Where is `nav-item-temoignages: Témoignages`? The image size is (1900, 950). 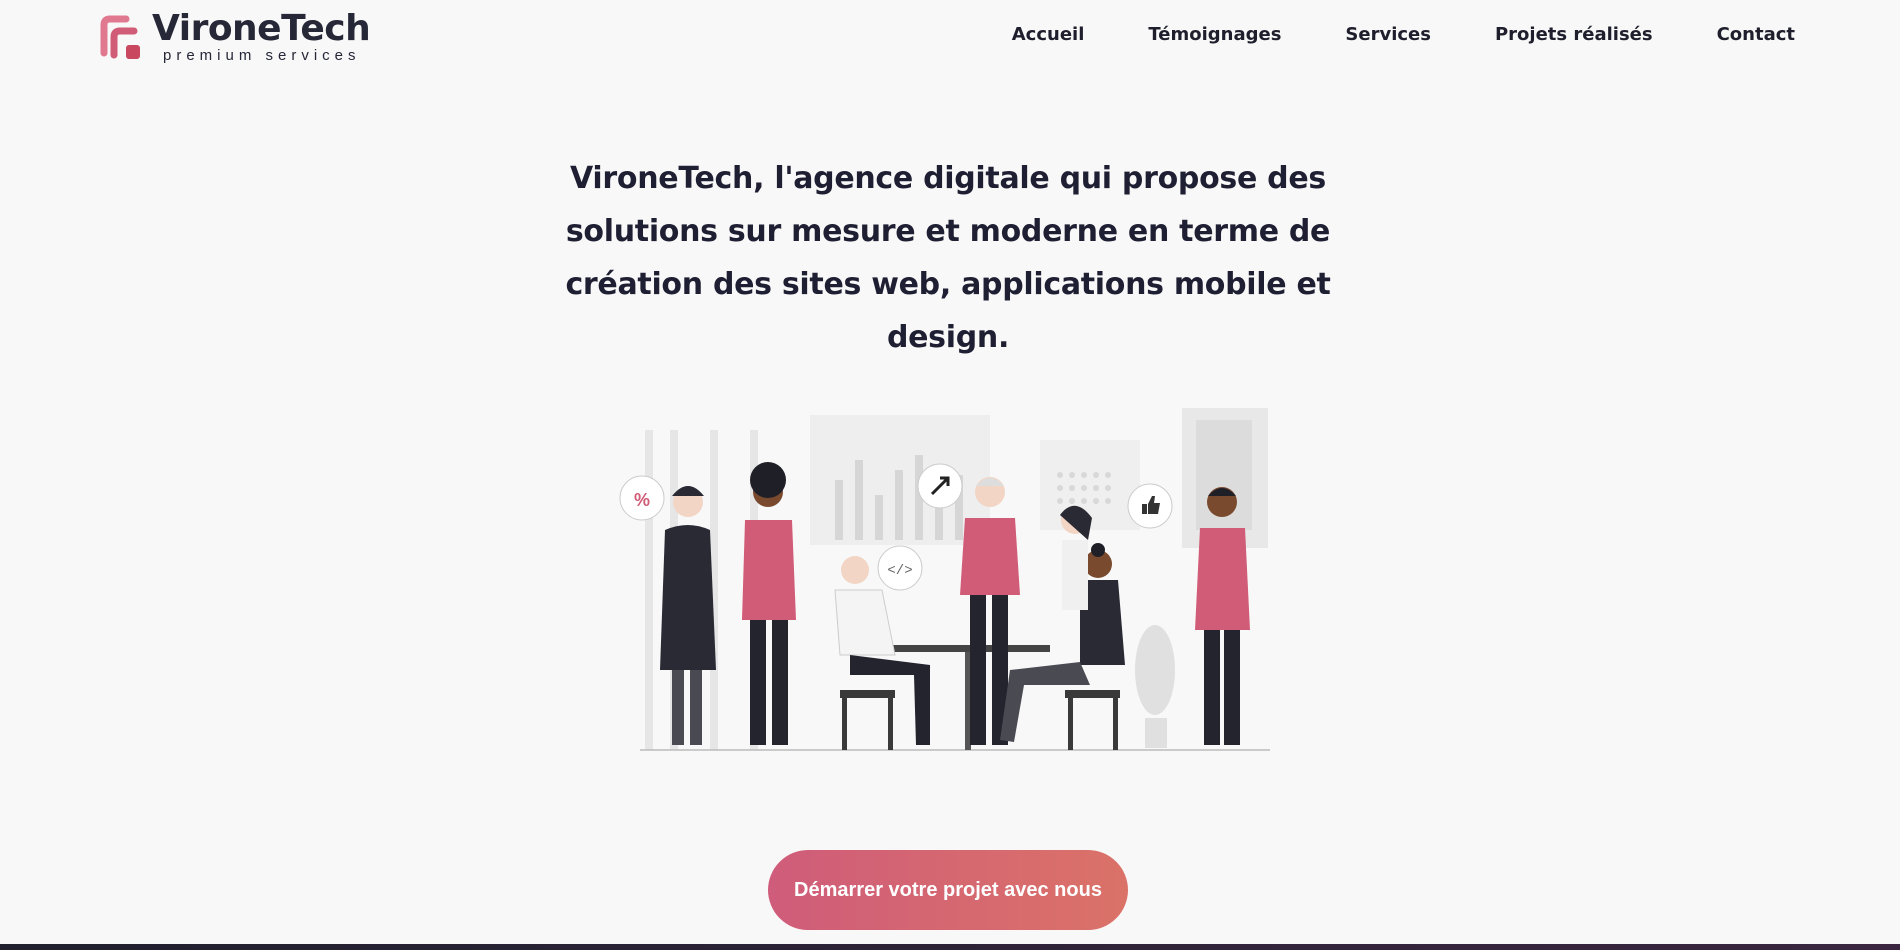
nav-item-temoignages: Témoignages is located at coordinates (1214, 34).